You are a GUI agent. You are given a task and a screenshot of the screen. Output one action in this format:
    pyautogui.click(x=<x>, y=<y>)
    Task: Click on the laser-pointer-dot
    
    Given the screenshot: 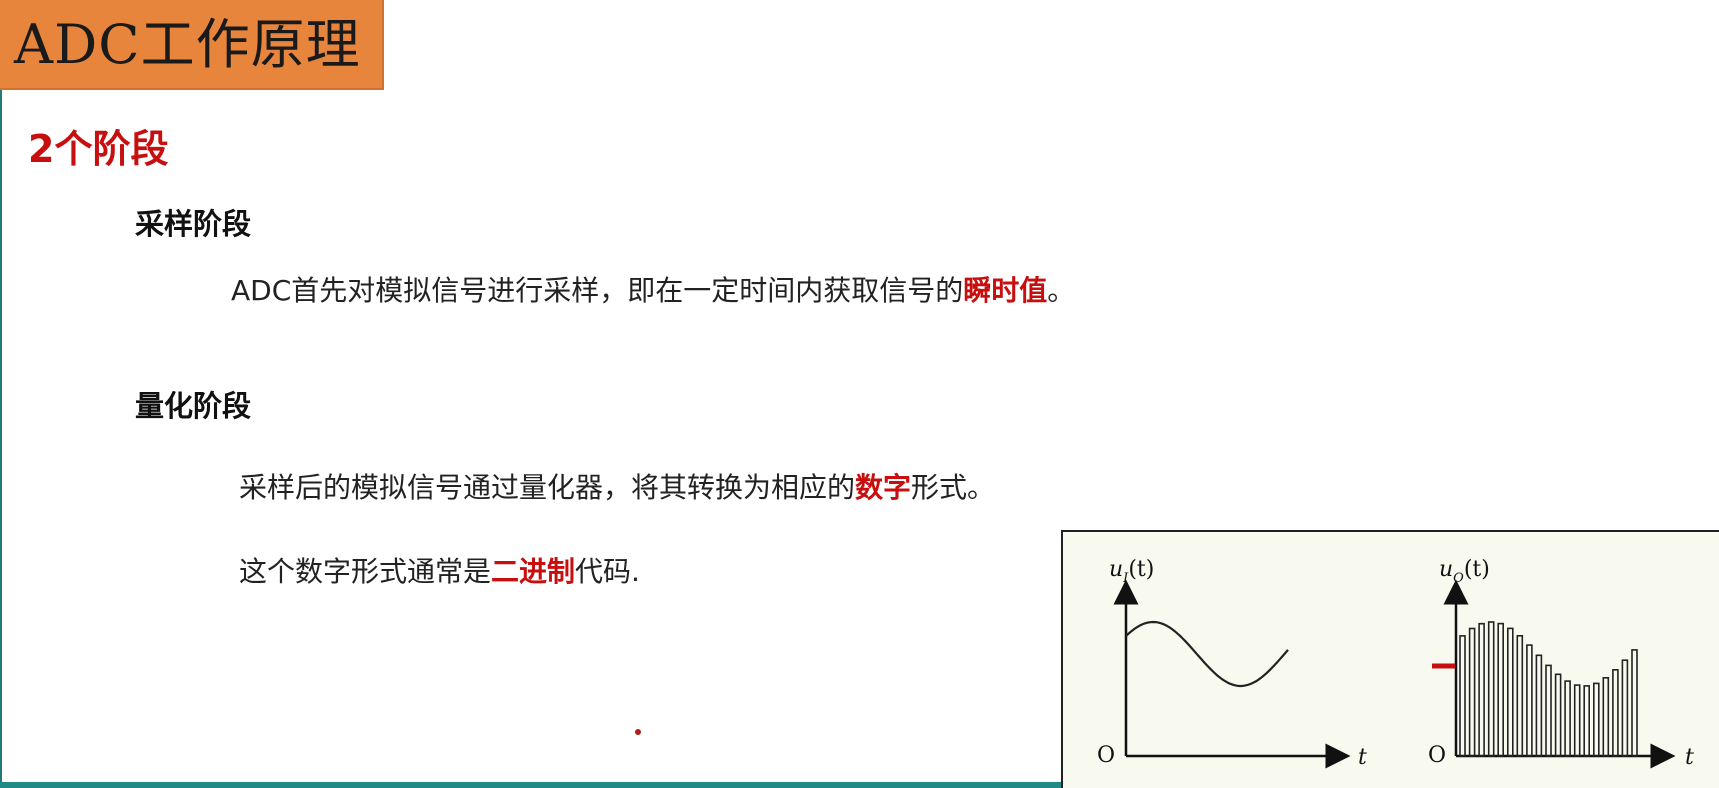 What is the action you would take?
    pyautogui.click(x=638, y=732)
    